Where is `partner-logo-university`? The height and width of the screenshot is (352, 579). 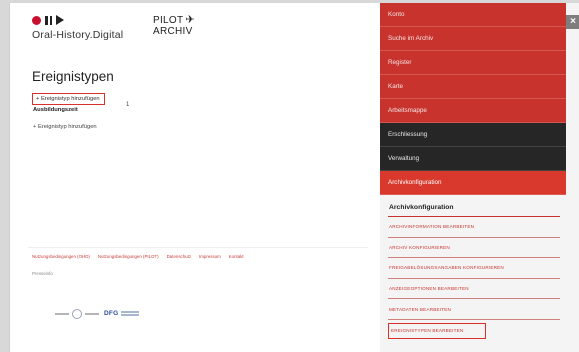
partner-logo-university is located at coordinates (77, 314).